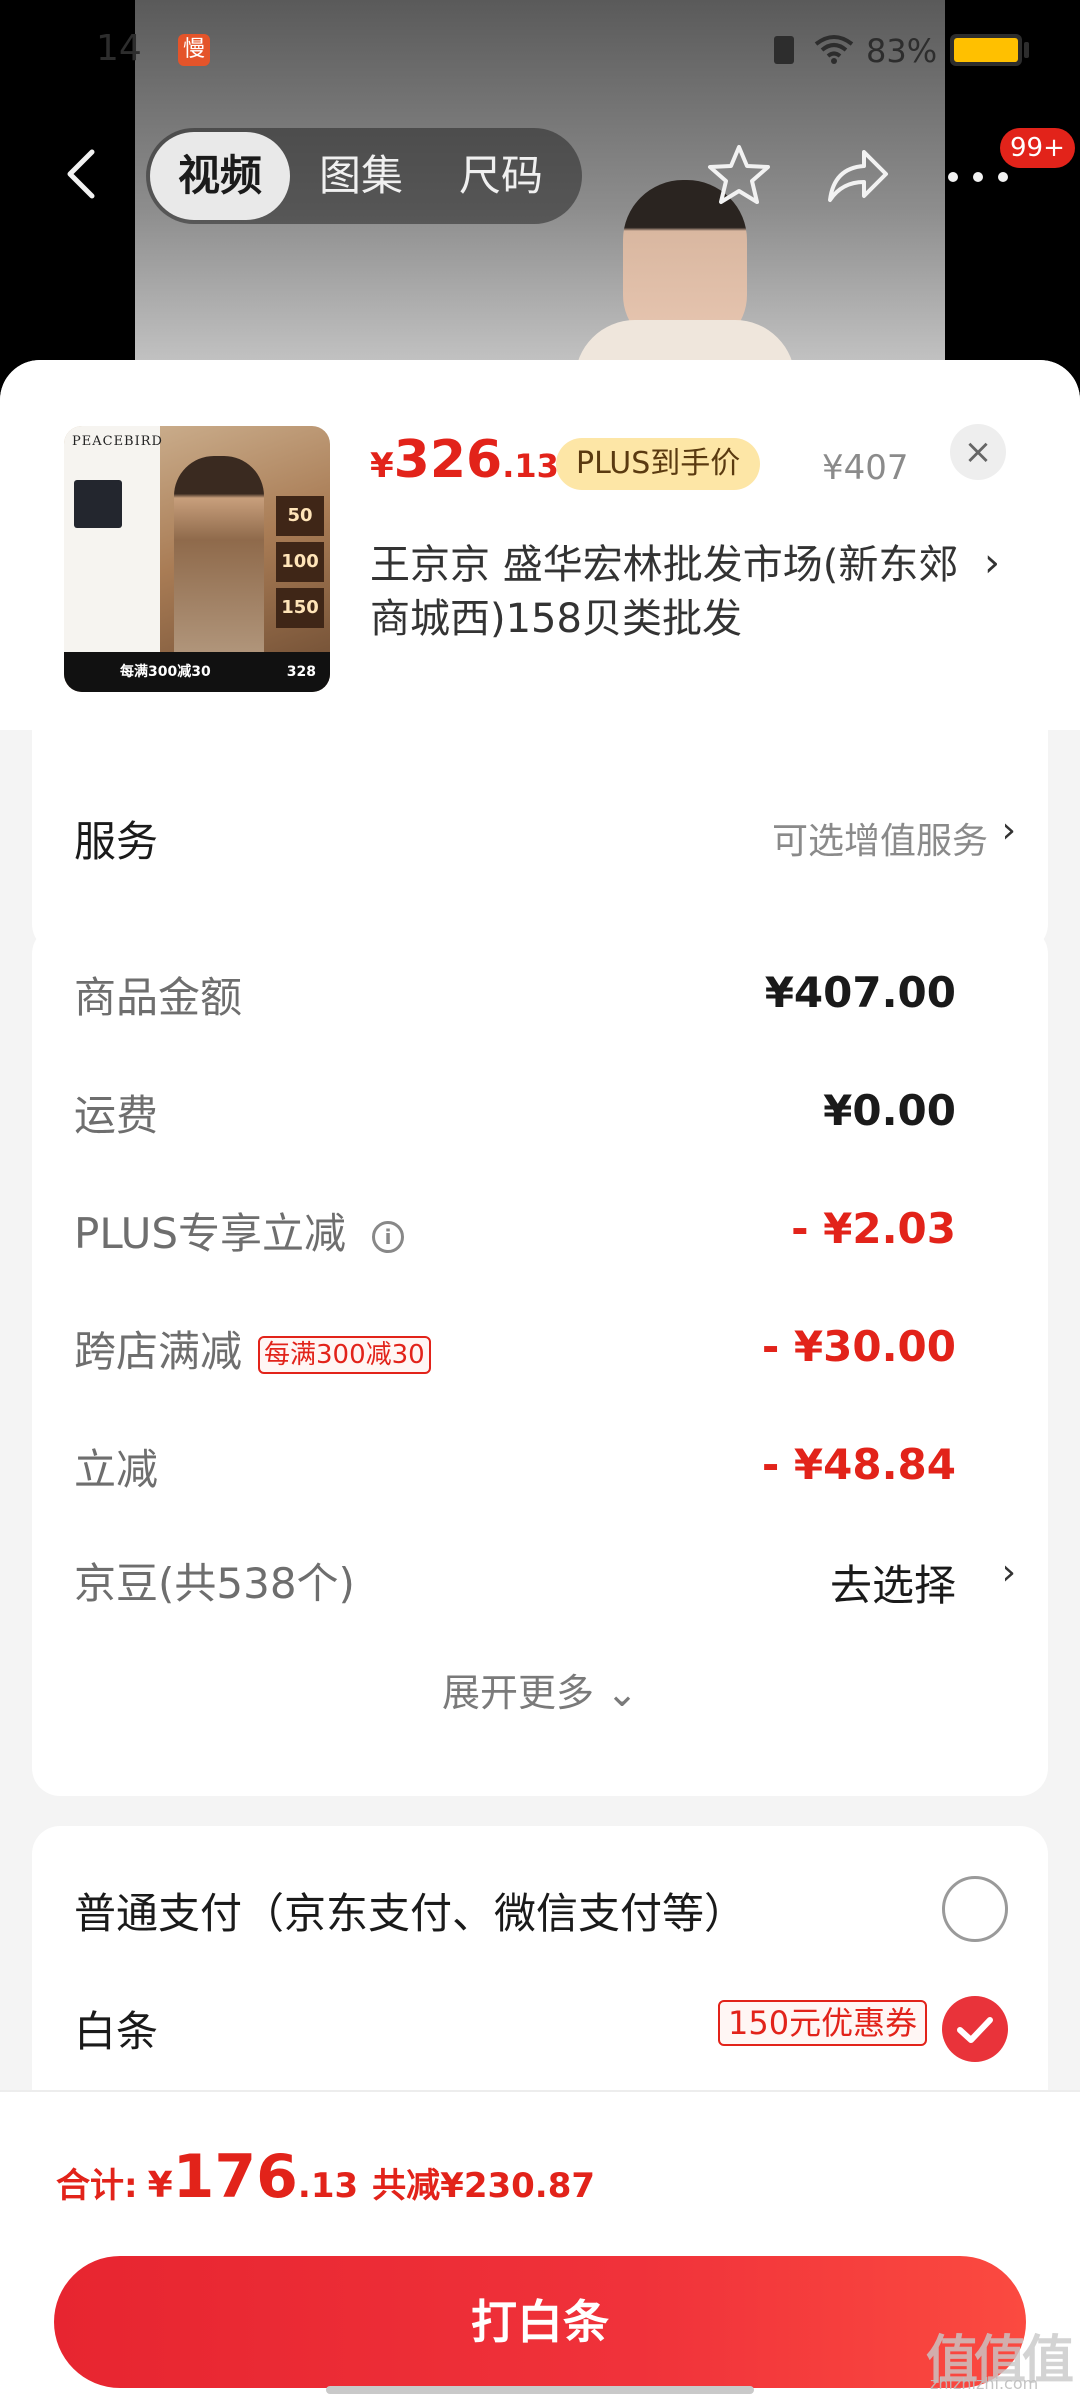 This screenshot has height=2400, width=1080. What do you see at coordinates (860, 992) in the screenshot?
I see `goods-amount-value: ¥407.00` at bounding box center [860, 992].